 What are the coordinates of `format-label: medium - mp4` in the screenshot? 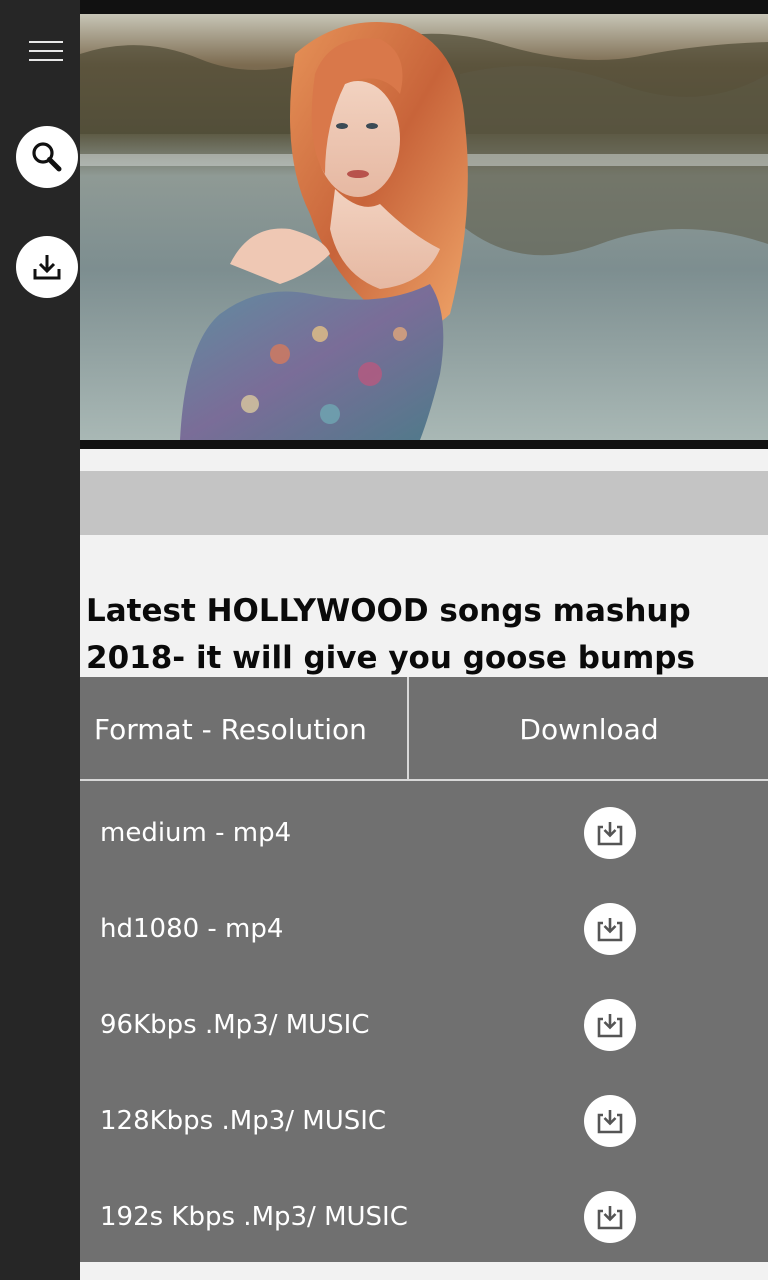 It's located at (196, 833).